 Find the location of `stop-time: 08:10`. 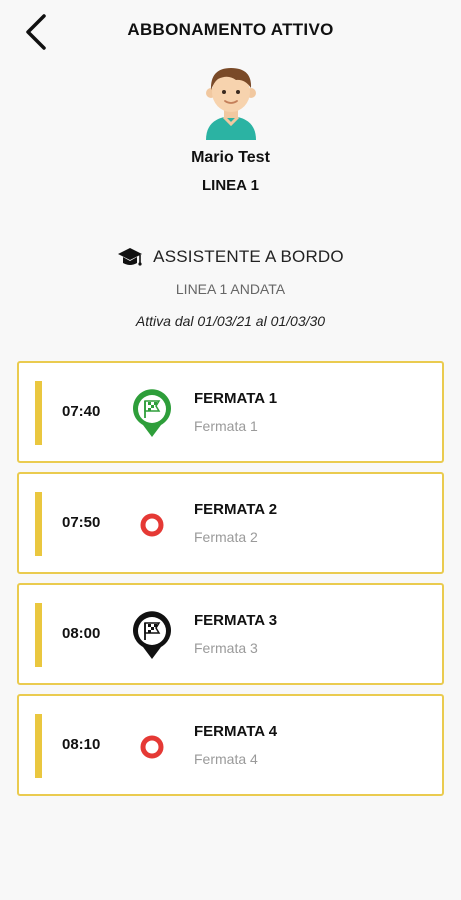

stop-time: 08:10 is located at coordinates (81, 744).